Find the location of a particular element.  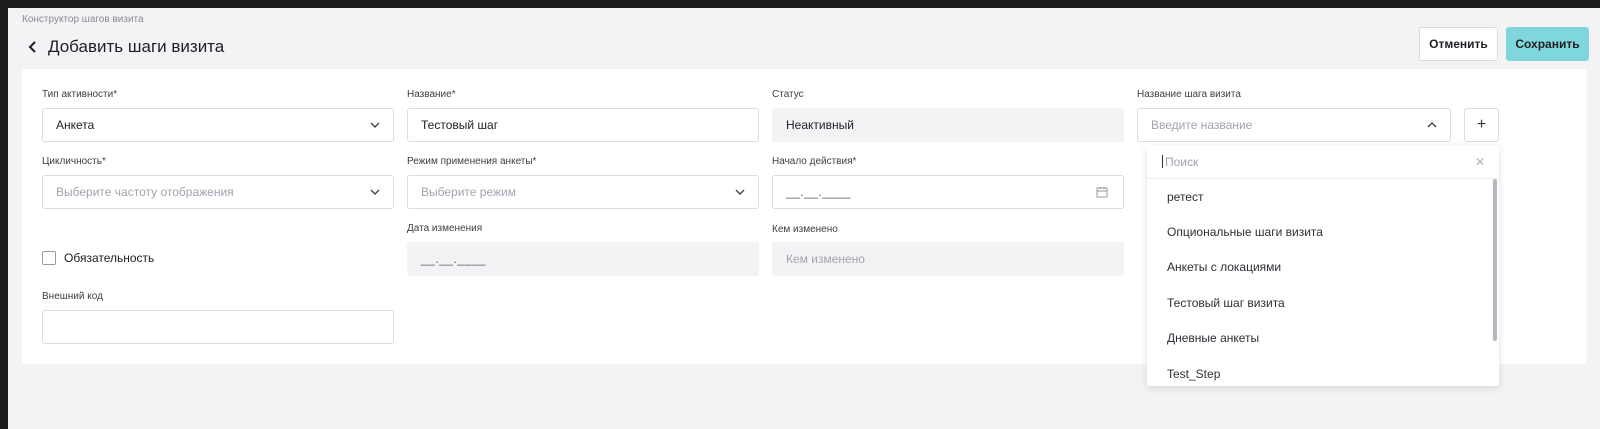

status-label: Статус is located at coordinates (788, 94).